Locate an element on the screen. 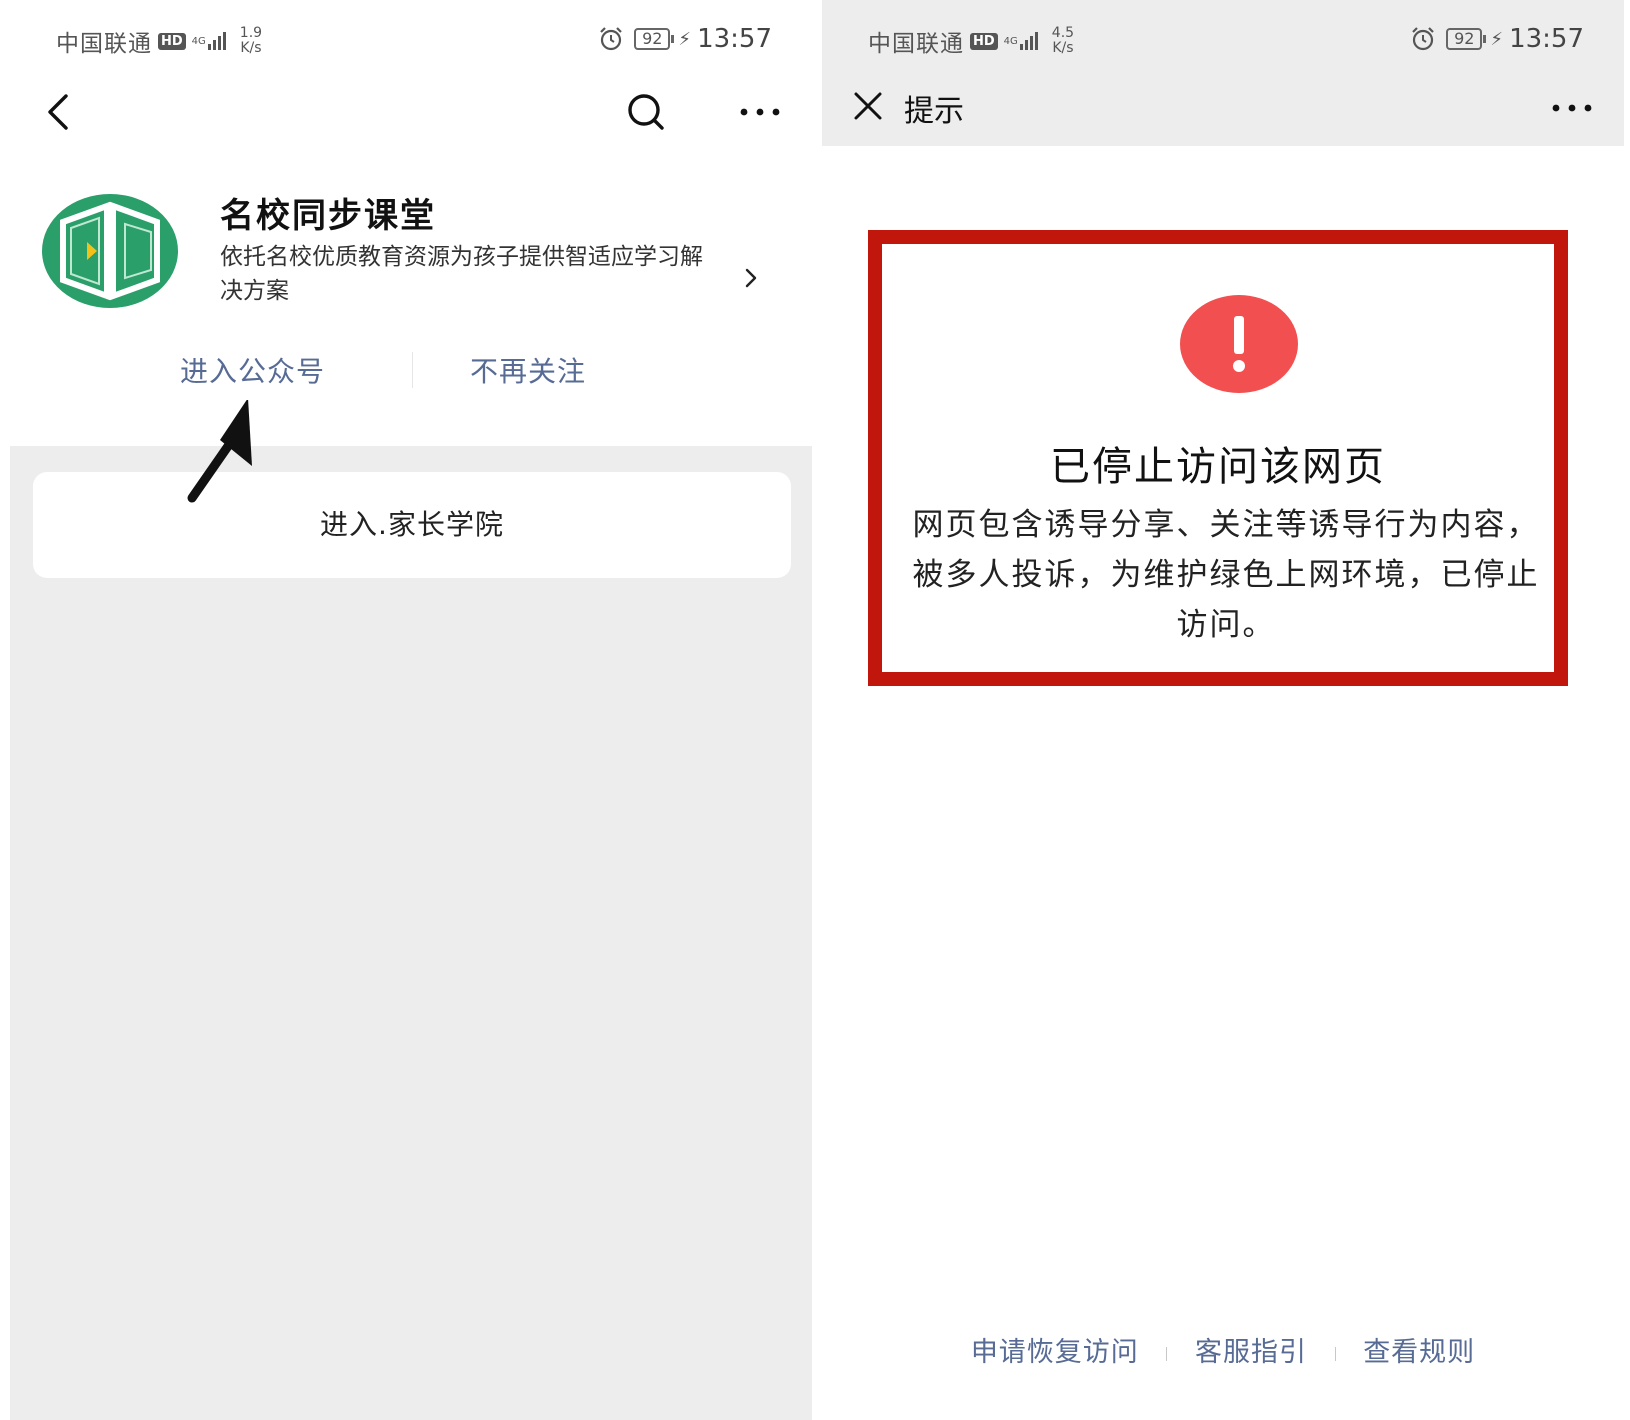 Image resolution: width=1630 pixels, height=1420 pixels. top-nav: 中国联通 HD 4G 4.5 K/s 92 ⚡ 13:57 提示 is located at coordinates (1223, 73).